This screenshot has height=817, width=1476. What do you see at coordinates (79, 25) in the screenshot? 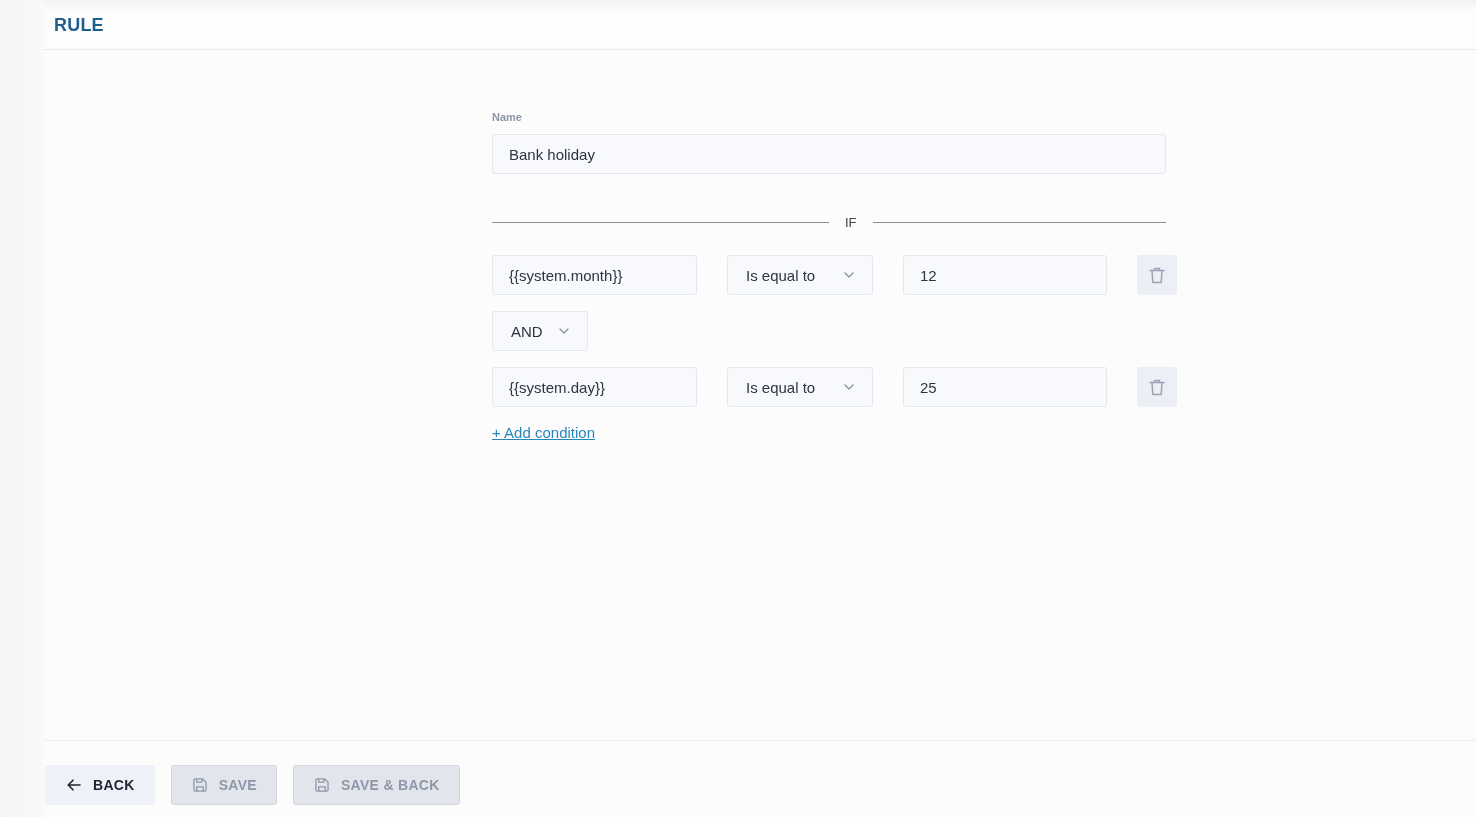
I see `page-title: RULE` at bounding box center [79, 25].